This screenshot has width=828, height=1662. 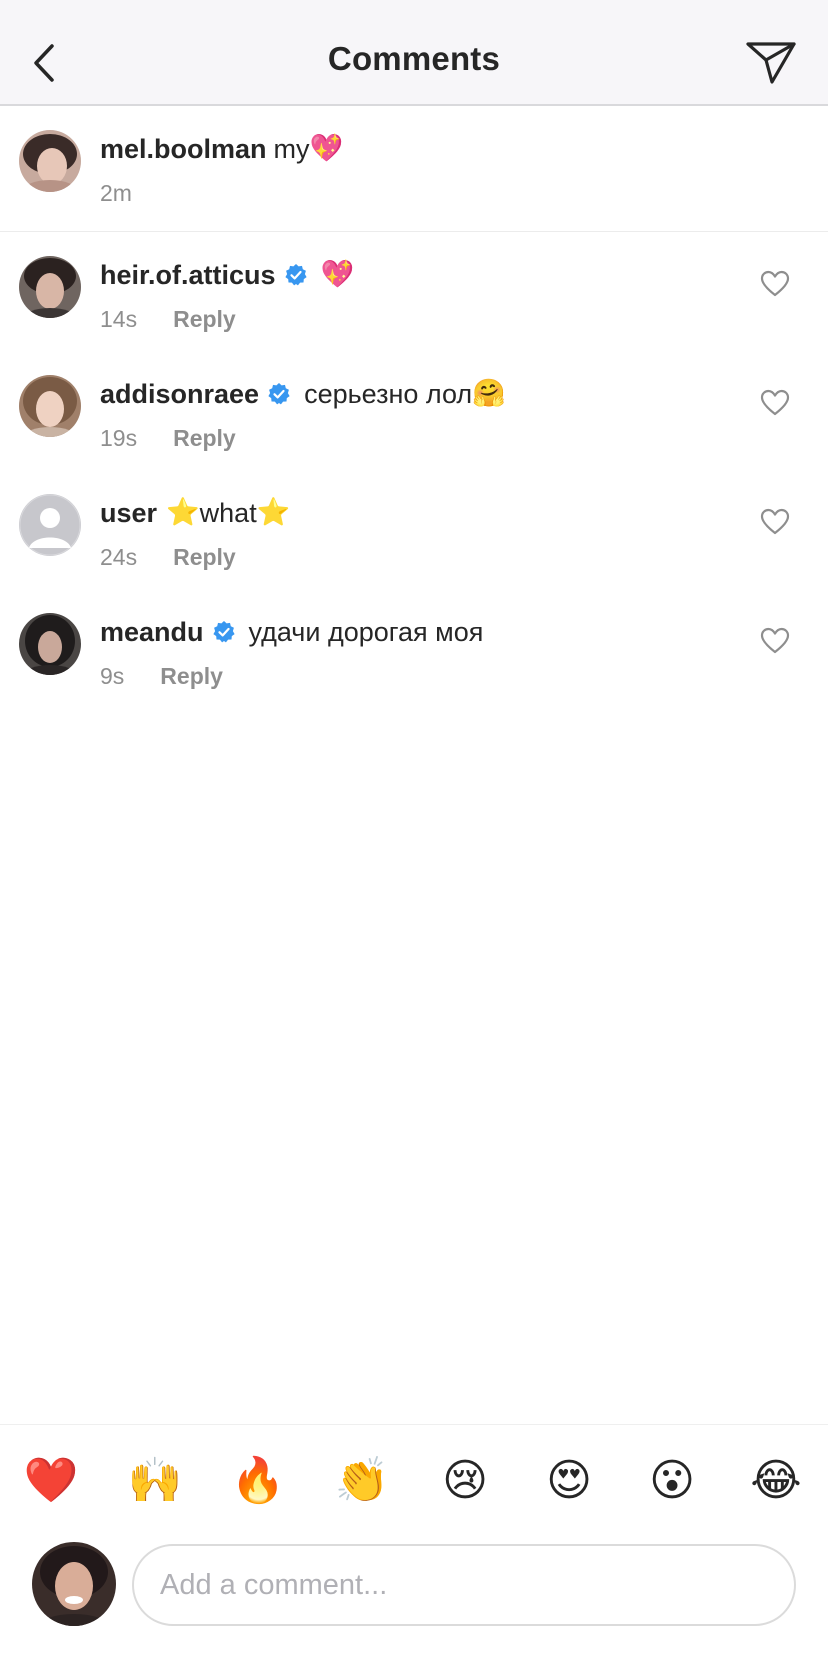 I want to click on comment-meta: 9s Reply, so click(x=161, y=676).